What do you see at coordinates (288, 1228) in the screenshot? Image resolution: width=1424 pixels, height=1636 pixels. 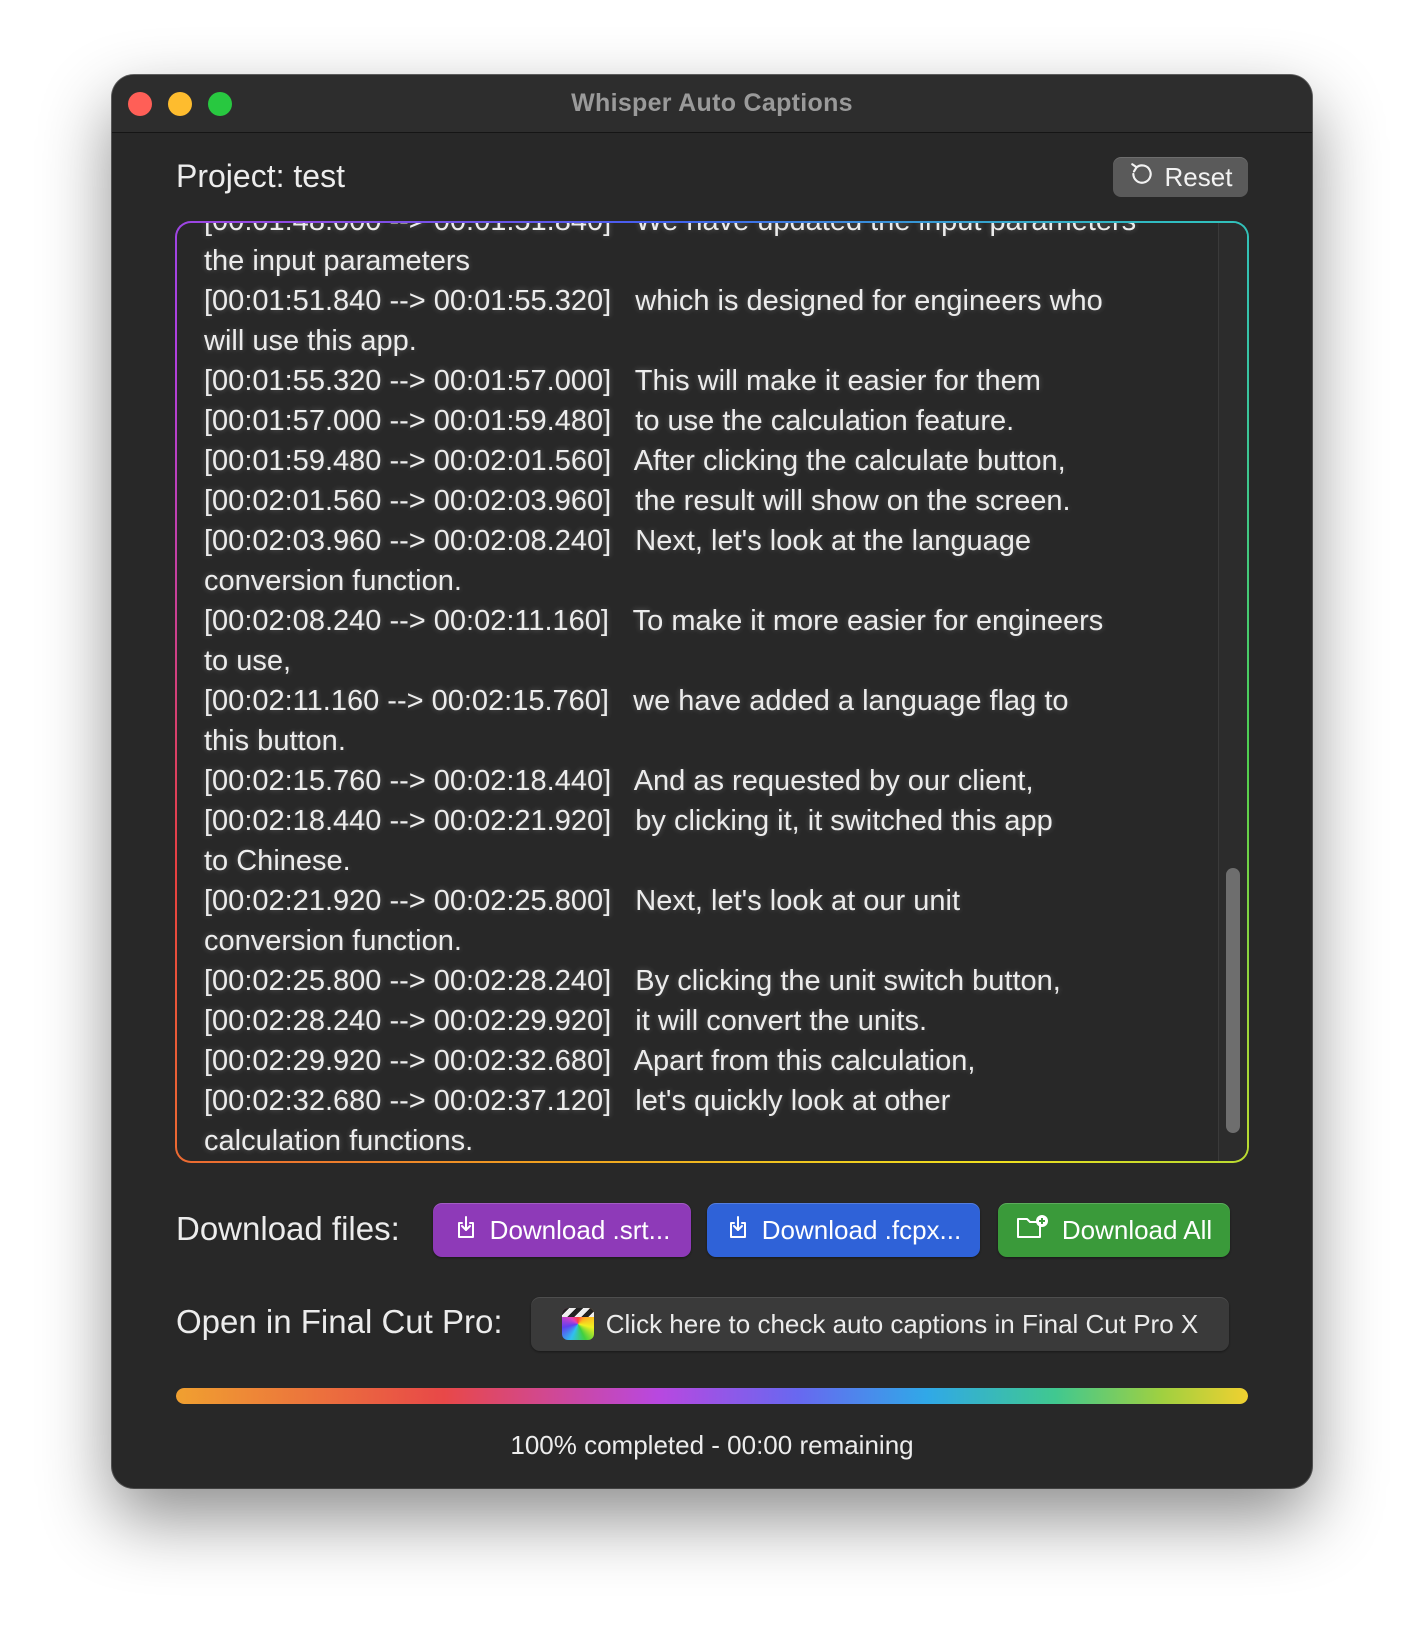 I see `download-files-label: Download files:` at bounding box center [288, 1228].